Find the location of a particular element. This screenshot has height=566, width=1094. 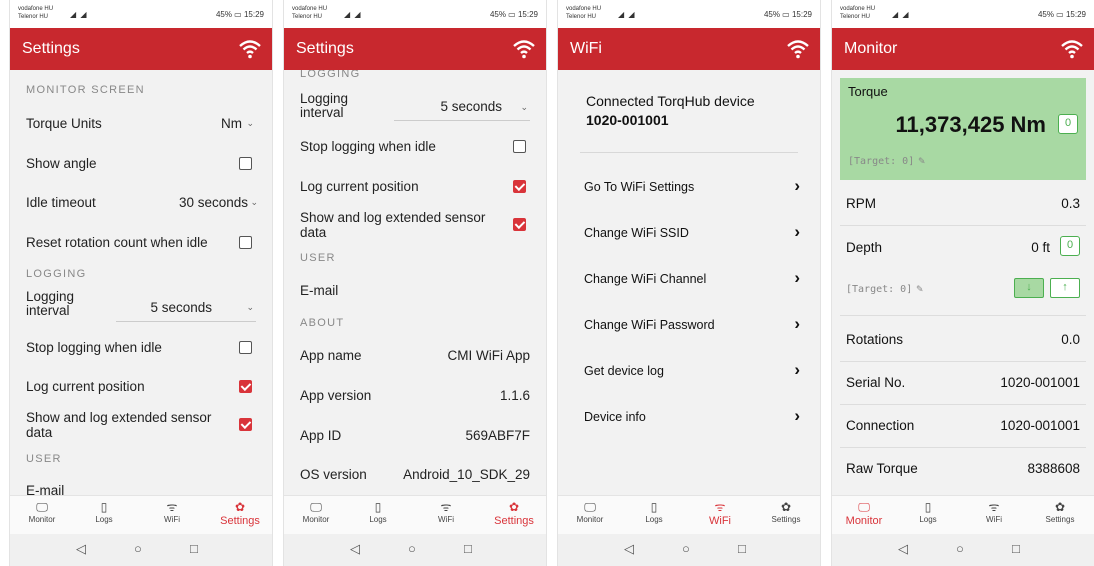

chevron-down-icon: ⌄ is located at coordinates (524, 107).